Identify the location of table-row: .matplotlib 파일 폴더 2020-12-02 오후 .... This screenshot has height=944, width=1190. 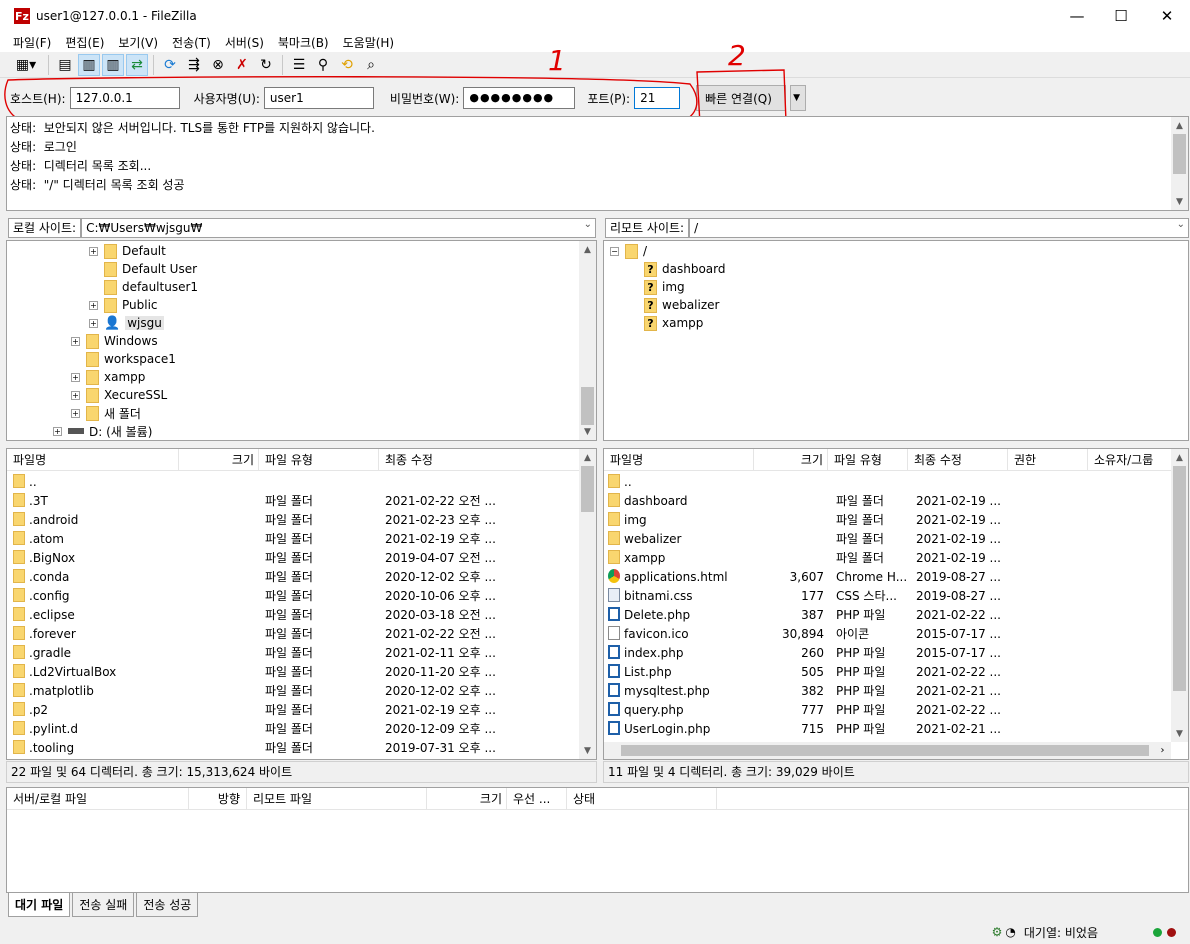
(294, 691).